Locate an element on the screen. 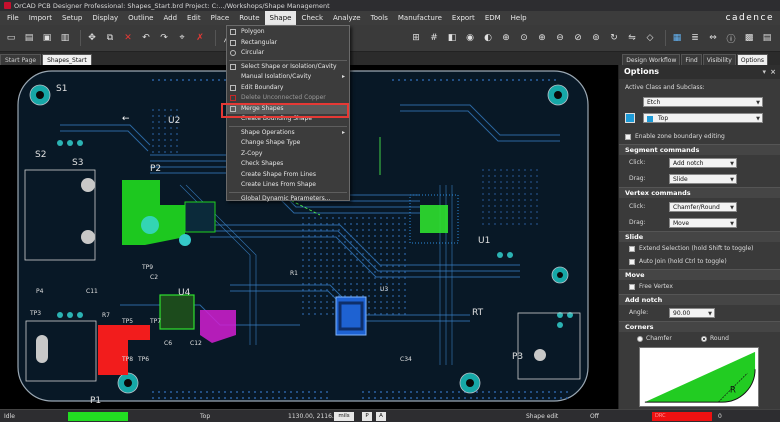 The height and width of the screenshot is (422, 780). grid-icon: # is located at coordinates (434, 38).